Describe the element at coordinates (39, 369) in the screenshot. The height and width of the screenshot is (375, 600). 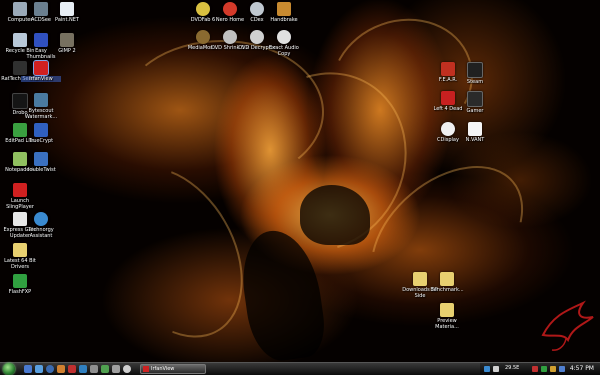
I see `switch-windows-icon` at that location.